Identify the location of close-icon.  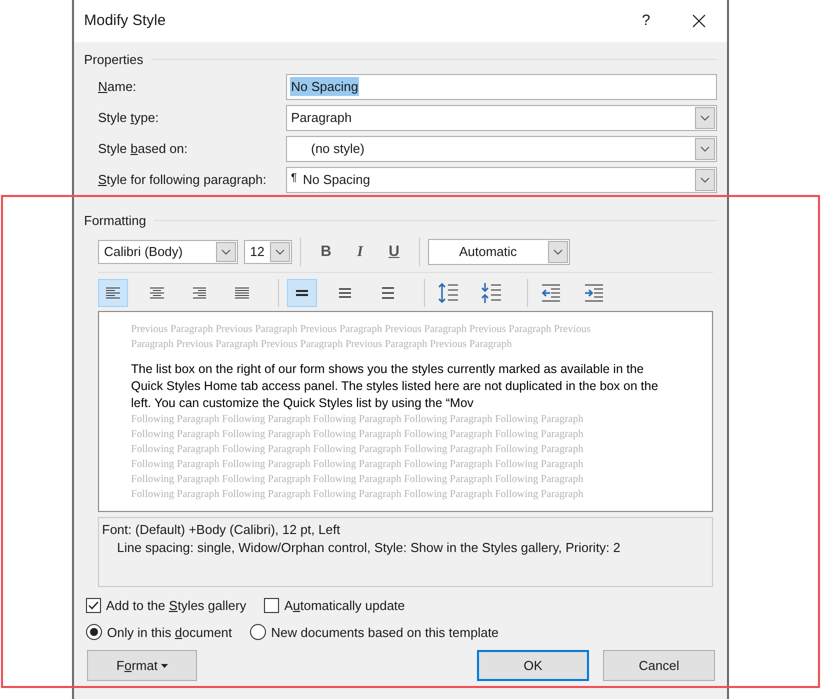
(699, 21).